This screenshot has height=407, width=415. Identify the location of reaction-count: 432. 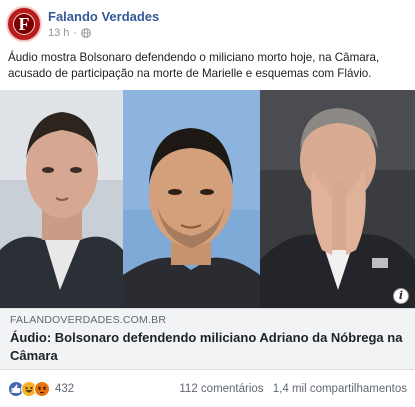
(65, 389).